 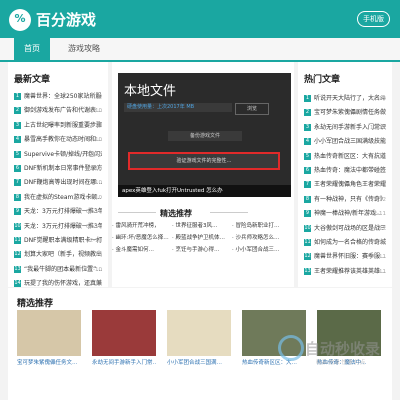 I want to click on watermark-subtext: 精品·收录·快速·打点, so click(x=341, y=363).